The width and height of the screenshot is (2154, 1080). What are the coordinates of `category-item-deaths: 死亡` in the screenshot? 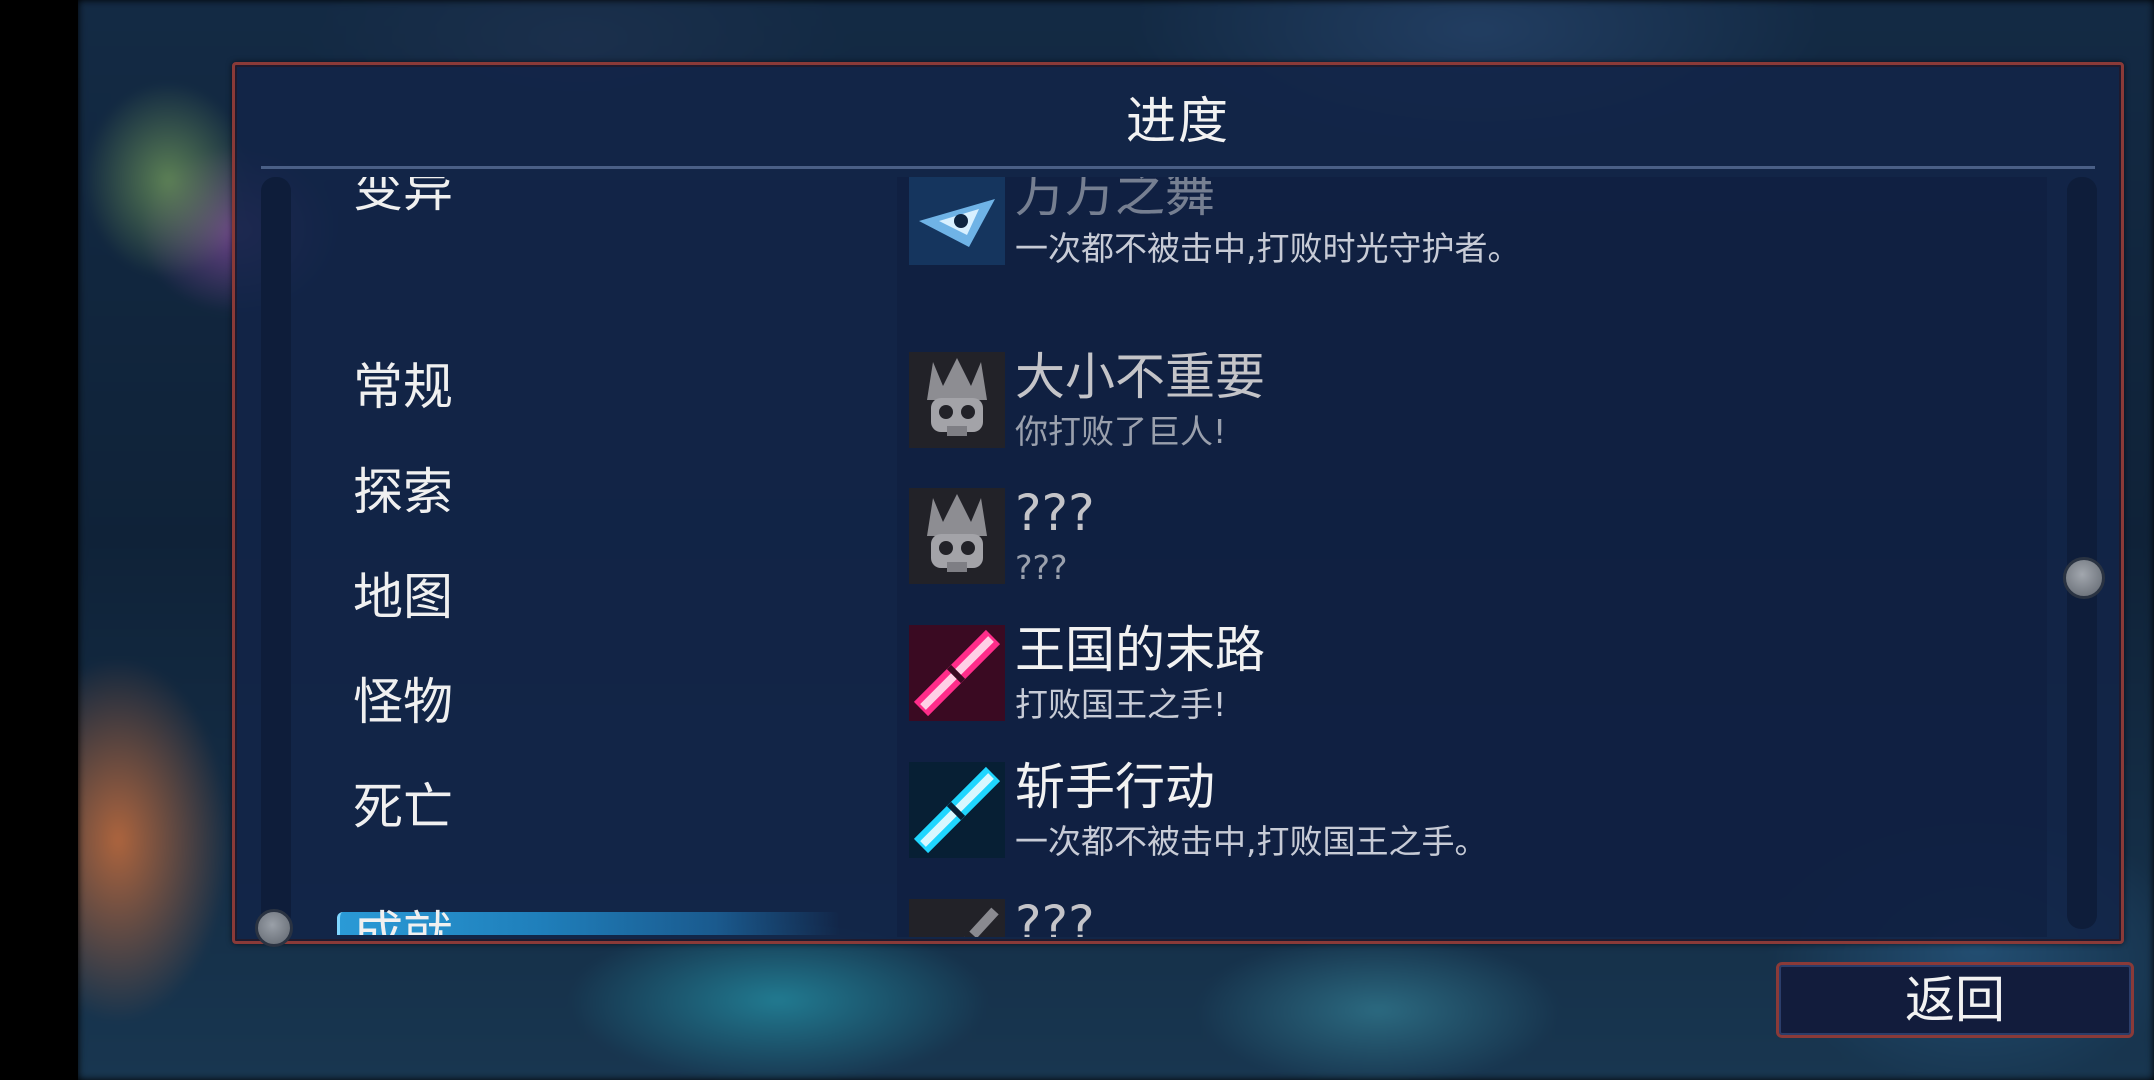 It's located at (403, 807).